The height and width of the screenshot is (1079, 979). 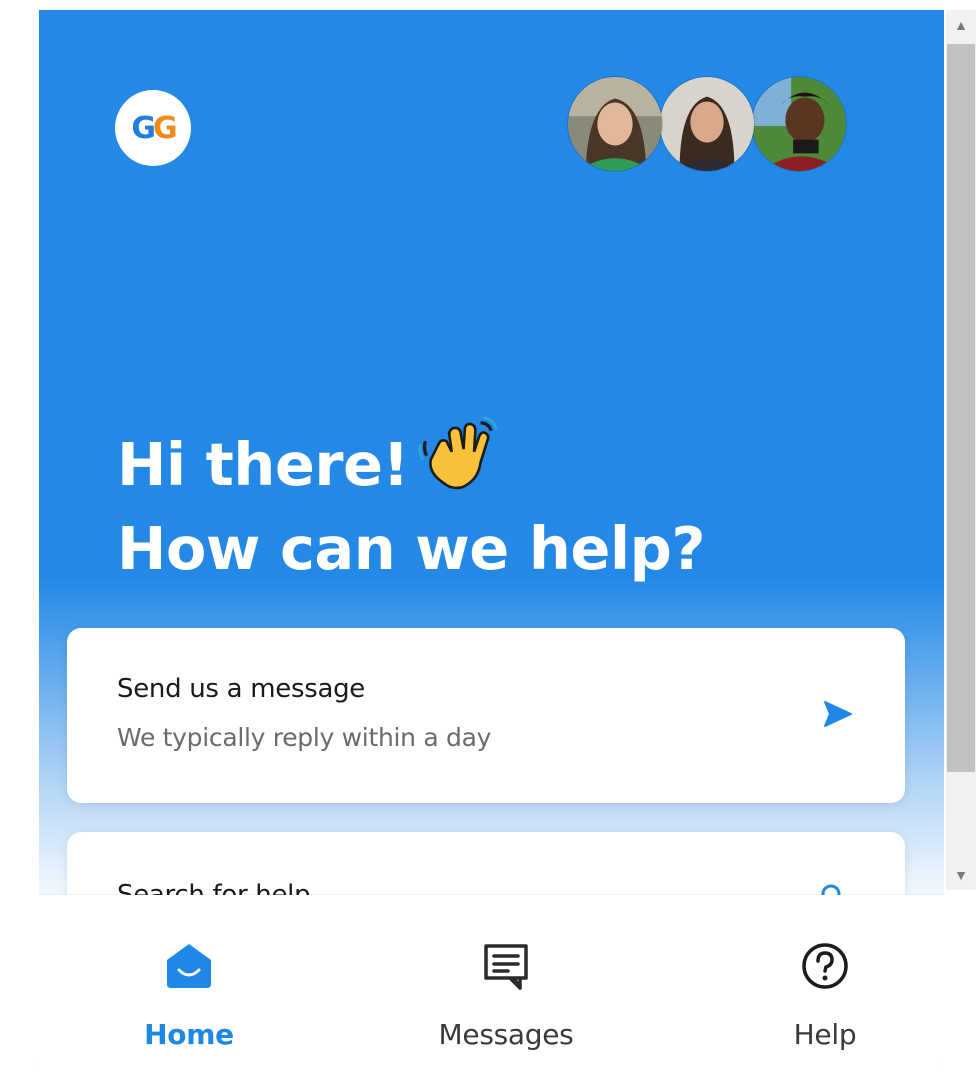 I want to click on greeting-line-1: Hi there!, so click(x=497, y=461).